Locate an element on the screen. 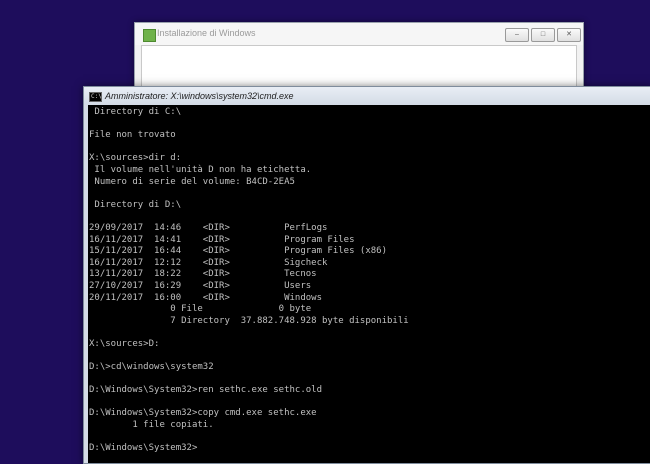 Image resolution: width=650 pixels, height=464 pixels. cmd-icon: C:\ is located at coordinates (95, 97).